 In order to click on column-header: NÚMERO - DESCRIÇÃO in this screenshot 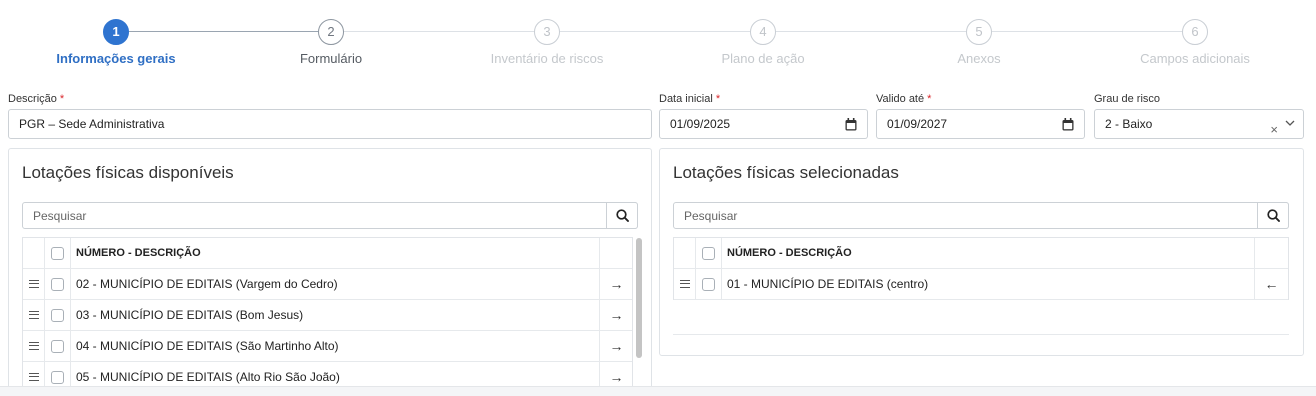, I will do `click(138, 253)`.